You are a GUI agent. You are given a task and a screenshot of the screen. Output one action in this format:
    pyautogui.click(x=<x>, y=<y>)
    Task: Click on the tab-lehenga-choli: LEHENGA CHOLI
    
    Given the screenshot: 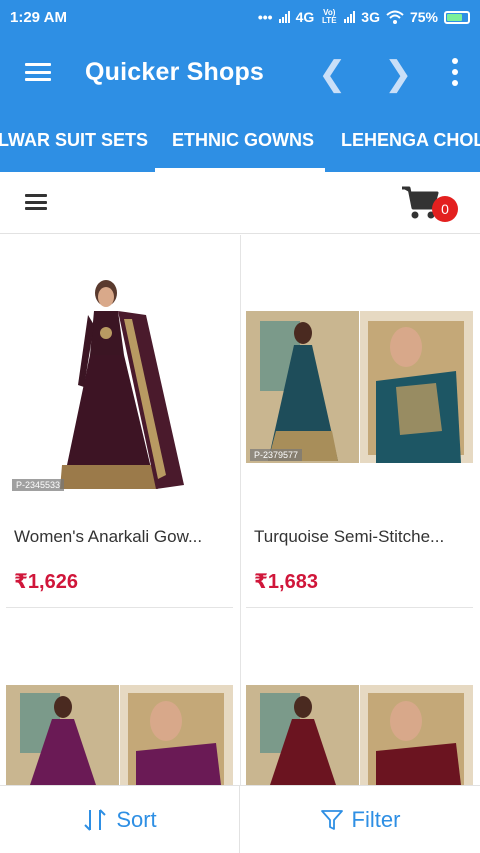 What is the action you would take?
    pyautogui.click(x=410, y=140)
    